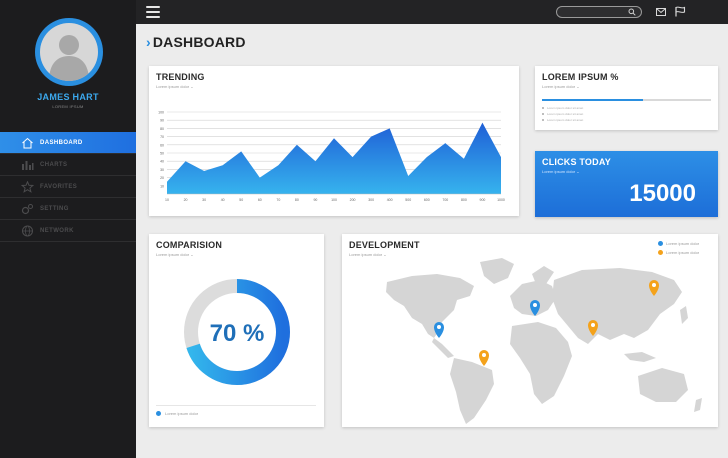 Image resolution: width=728 pixels, height=458 pixels. Describe the element at coordinates (236, 405) in the screenshot. I see `divider` at that location.